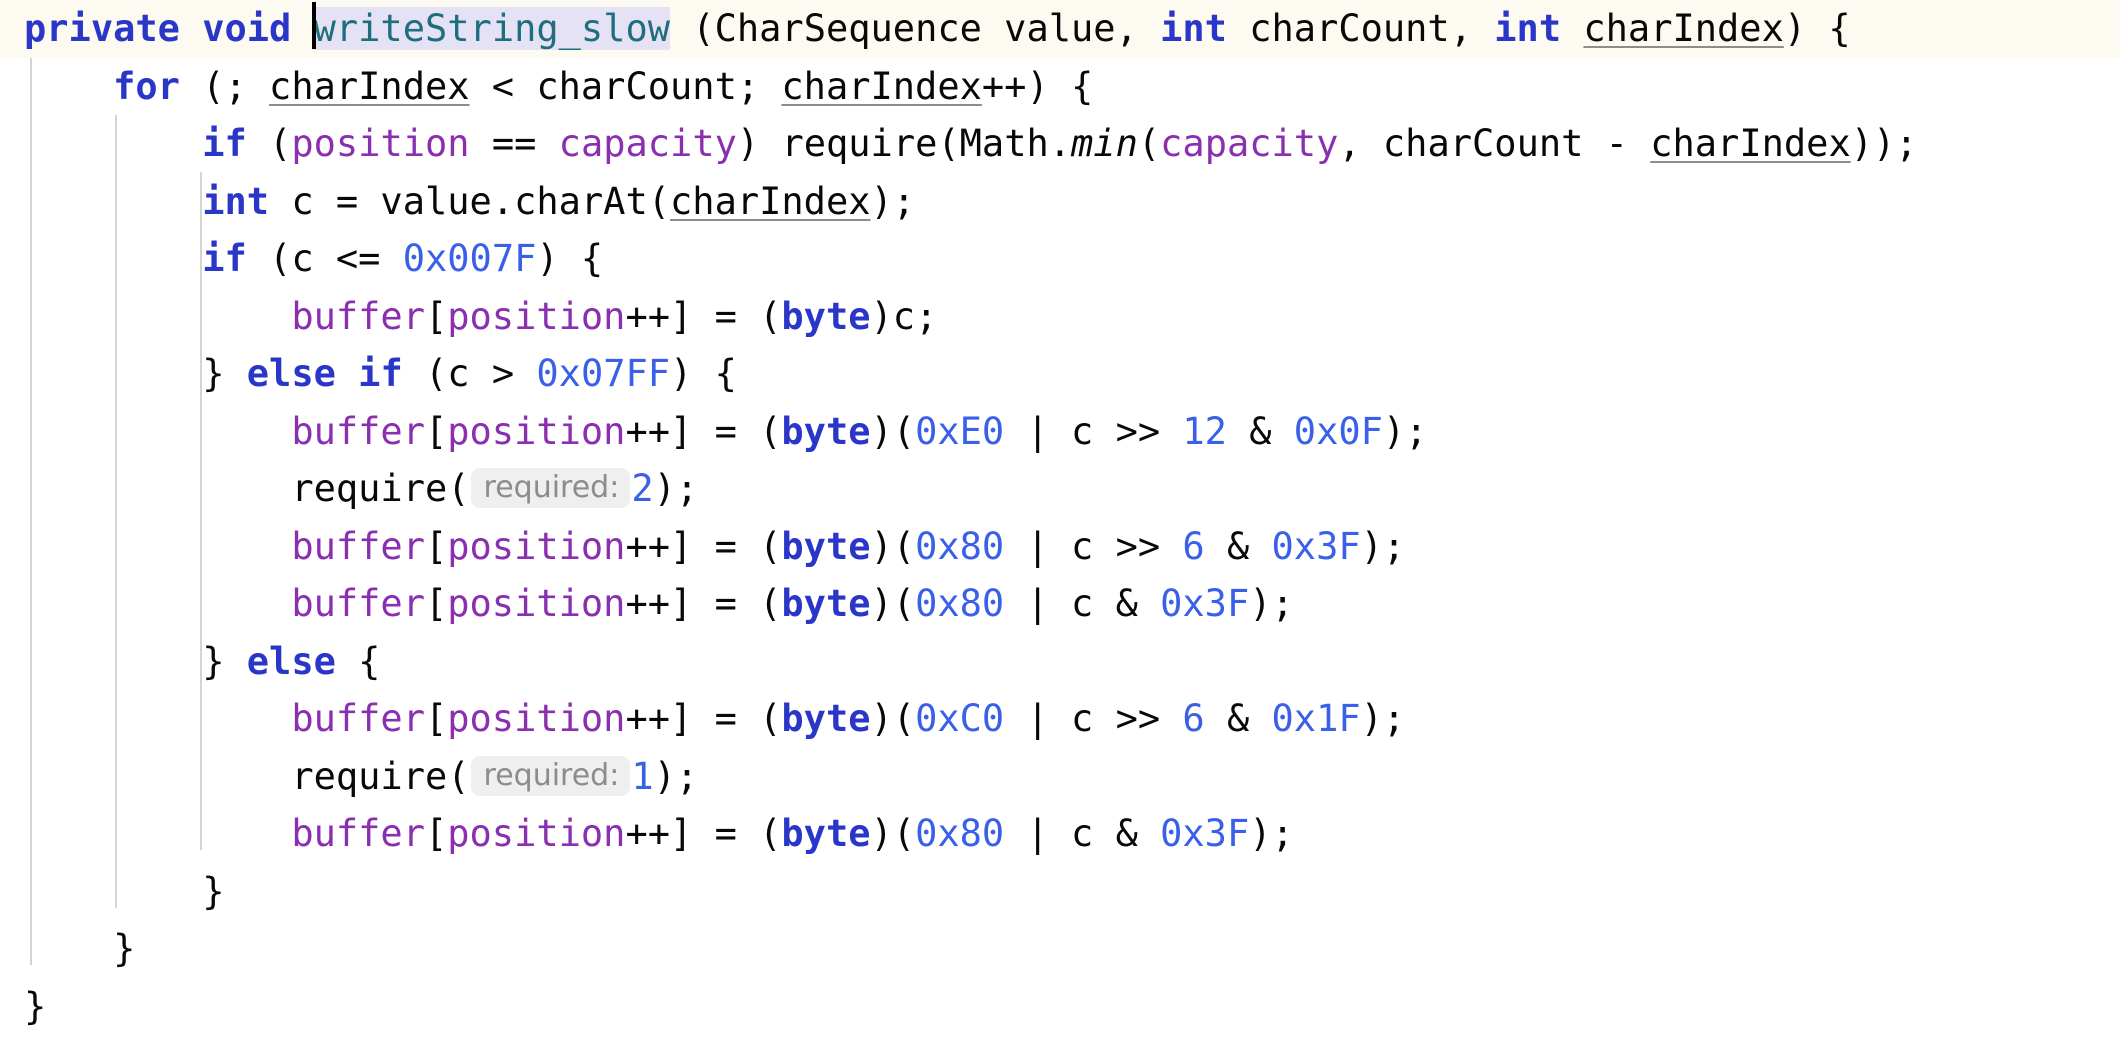  I want to click on code-line: } else if (c > 0x07FF) {, so click(1060, 374).